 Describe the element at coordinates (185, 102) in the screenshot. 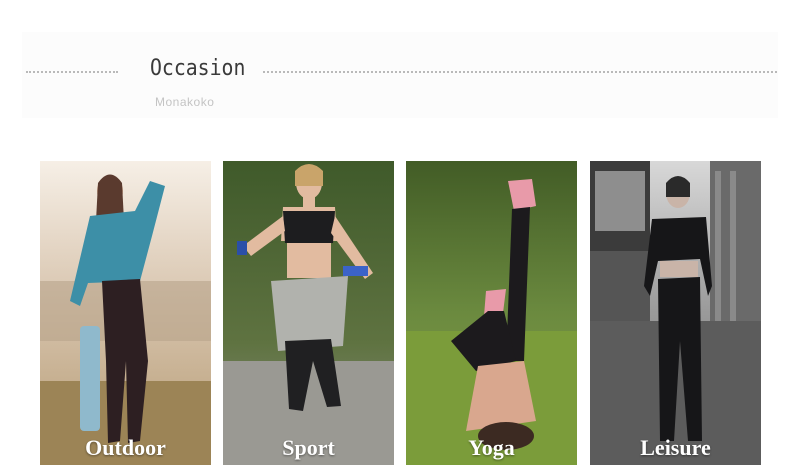

I see `brand-subtitle: Monakoko` at that location.